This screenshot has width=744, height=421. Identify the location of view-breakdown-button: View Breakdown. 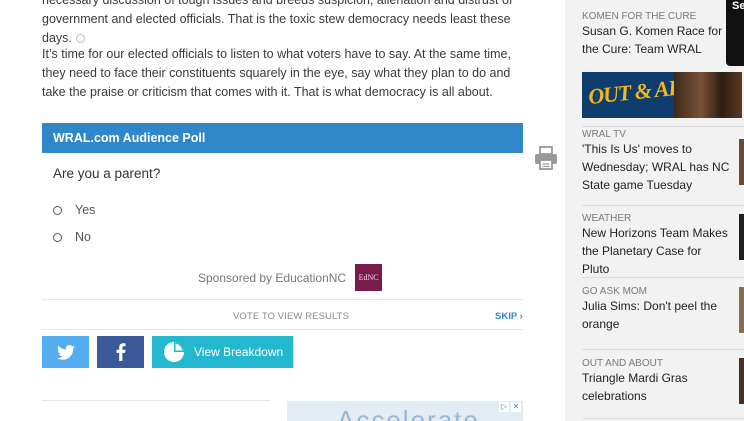
(222, 352).